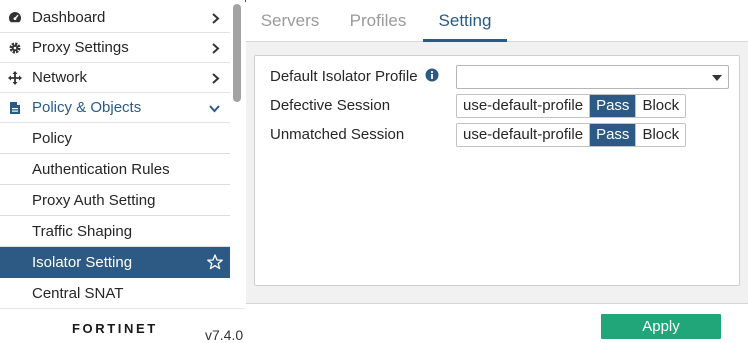 The width and height of the screenshot is (748, 343). I want to click on sidebar-subitem-isolator-setting: Isolator Setting, so click(115, 262).